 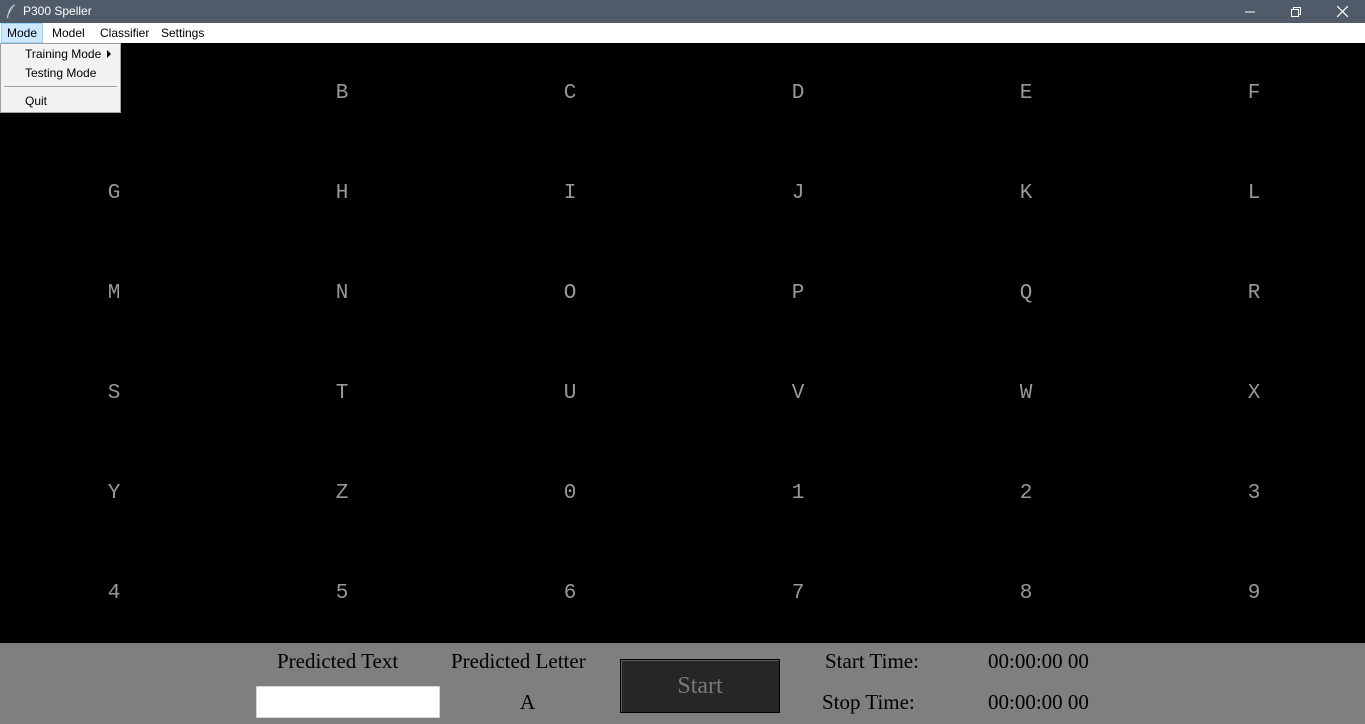 I want to click on speller-cell: E, so click(x=1026, y=93).